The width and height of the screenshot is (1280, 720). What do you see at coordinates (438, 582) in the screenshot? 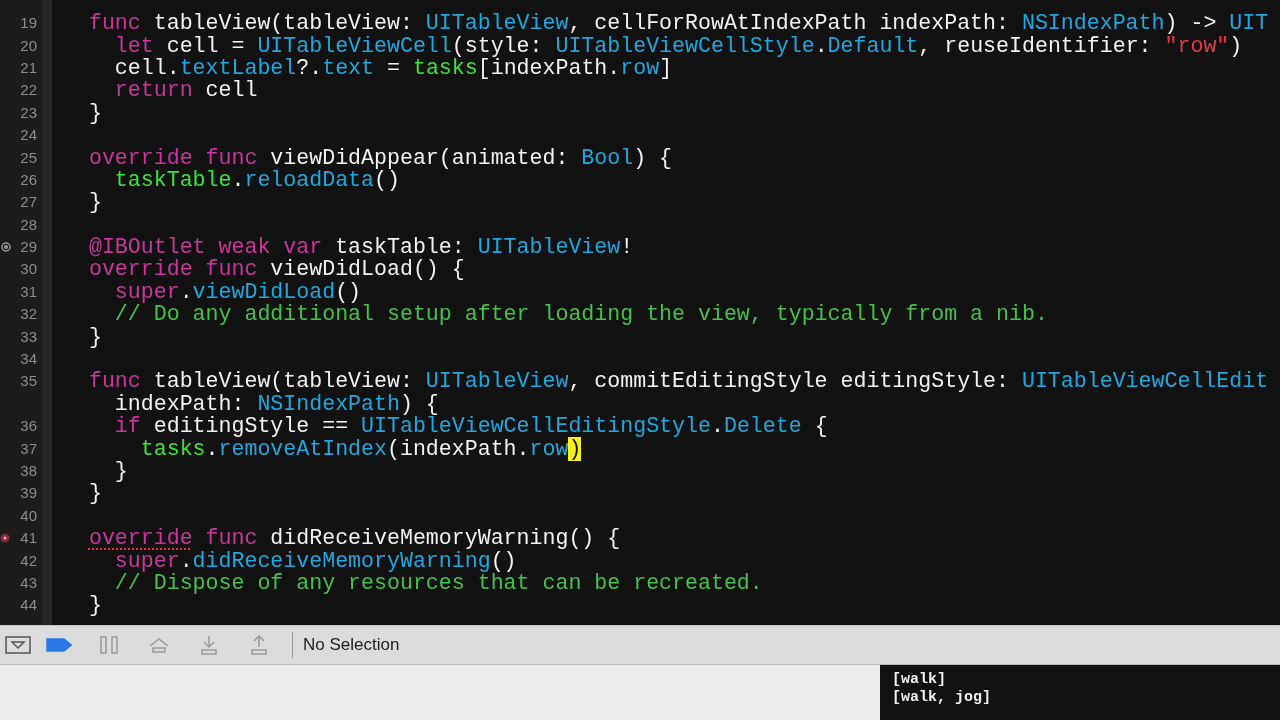
I see `code-line: // Dispose of any resources that can be recreated.` at bounding box center [438, 582].